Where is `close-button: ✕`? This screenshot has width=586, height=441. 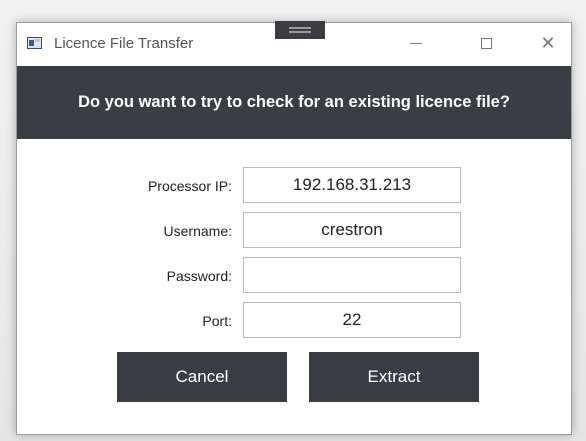 close-button: ✕ is located at coordinates (548, 43).